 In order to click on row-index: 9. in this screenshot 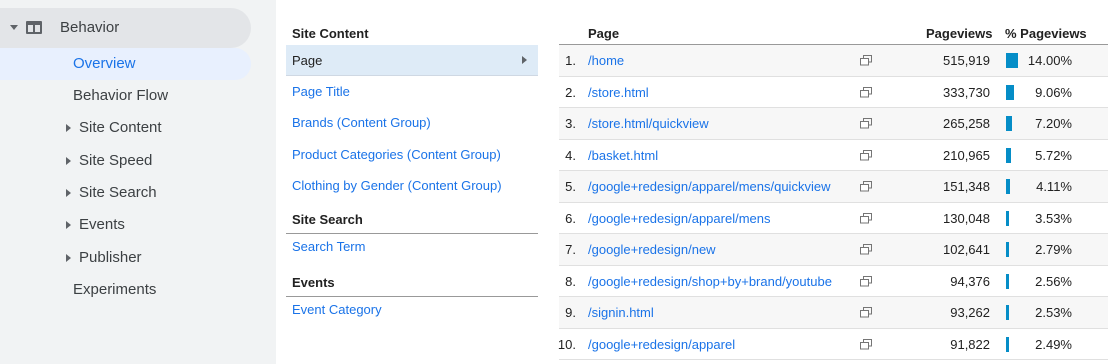, I will do `click(570, 312)`.